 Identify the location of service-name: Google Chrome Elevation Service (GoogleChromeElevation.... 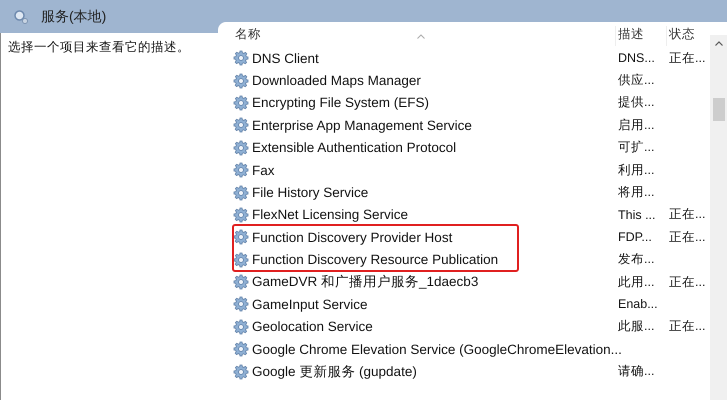
(437, 349).